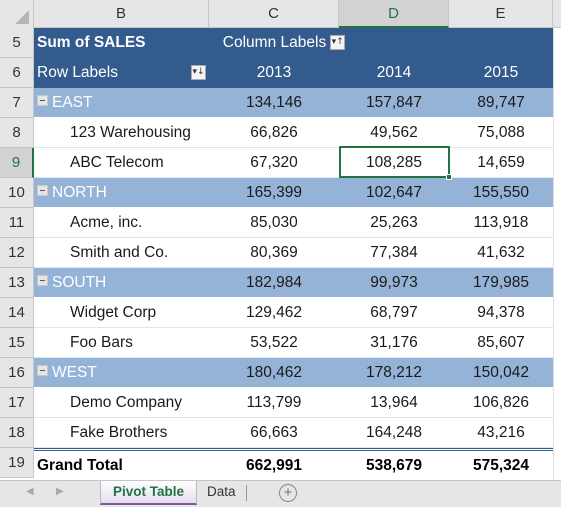 This screenshot has height=507, width=561. I want to click on sales-value: 113,799, so click(274, 403).